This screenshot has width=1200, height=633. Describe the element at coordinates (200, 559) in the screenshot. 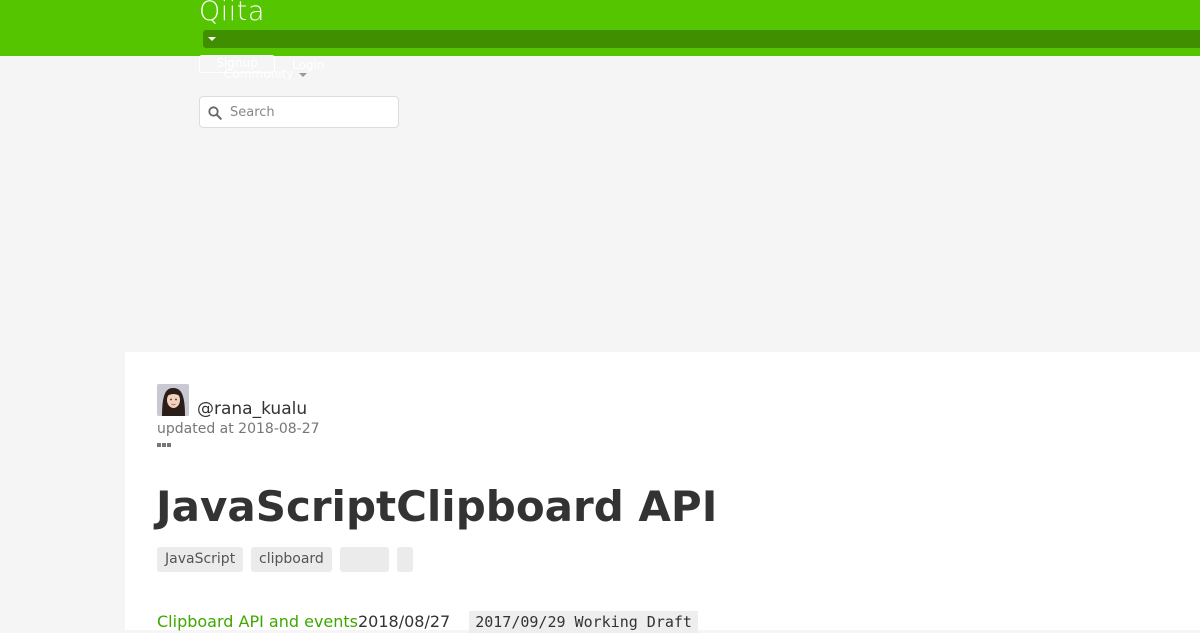

I see `tag-javascript: JavaScript` at that location.